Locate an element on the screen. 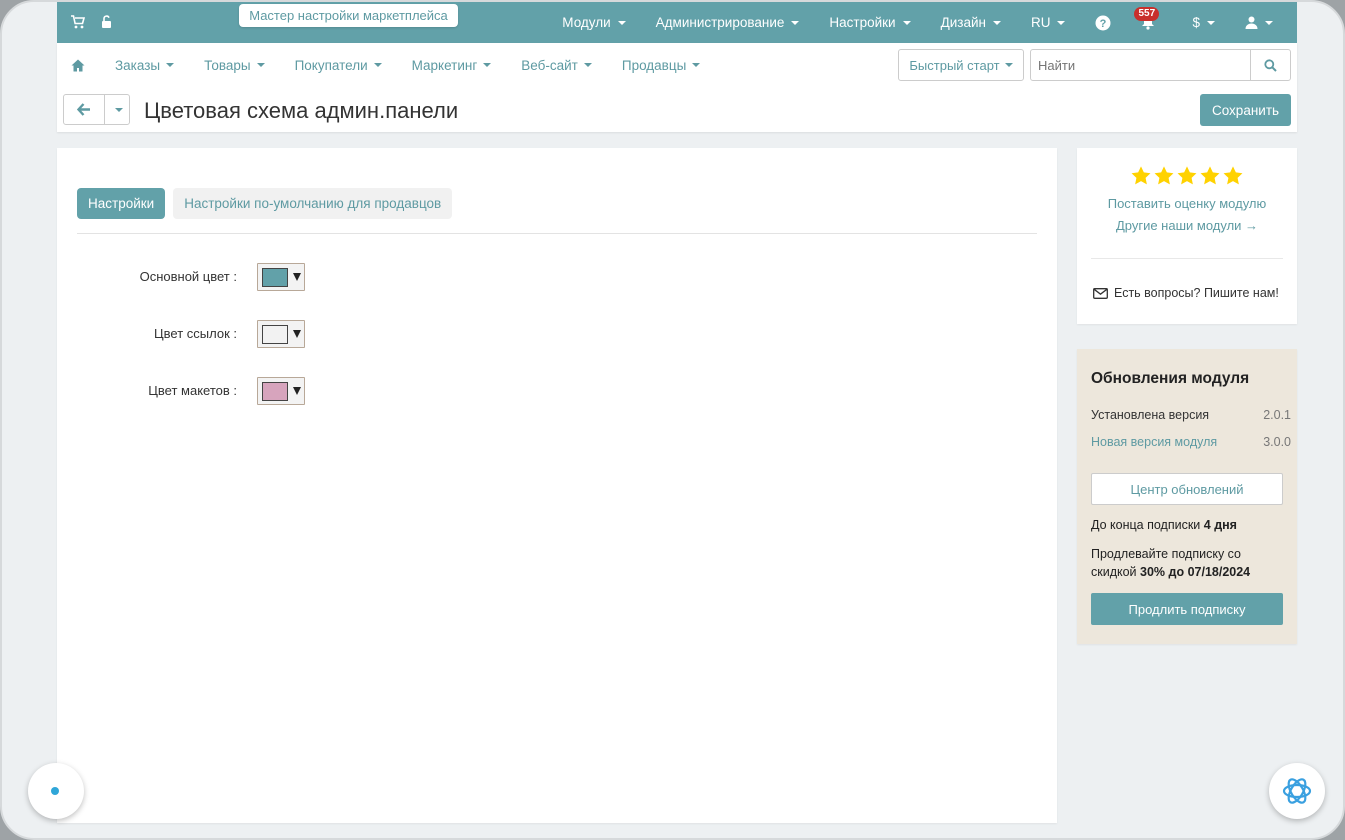  nav-website-label: Веб-сайт is located at coordinates (549, 65).